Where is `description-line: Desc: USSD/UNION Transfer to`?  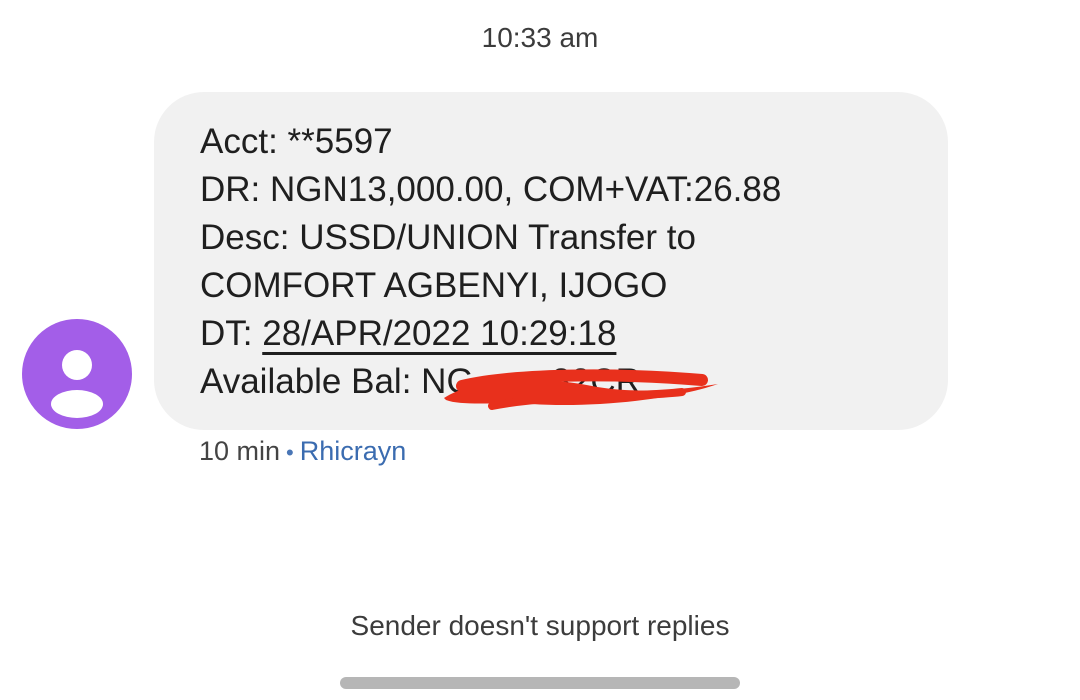 description-line: Desc: USSD/UNION Transfer to is located at coordinates (448, 237).